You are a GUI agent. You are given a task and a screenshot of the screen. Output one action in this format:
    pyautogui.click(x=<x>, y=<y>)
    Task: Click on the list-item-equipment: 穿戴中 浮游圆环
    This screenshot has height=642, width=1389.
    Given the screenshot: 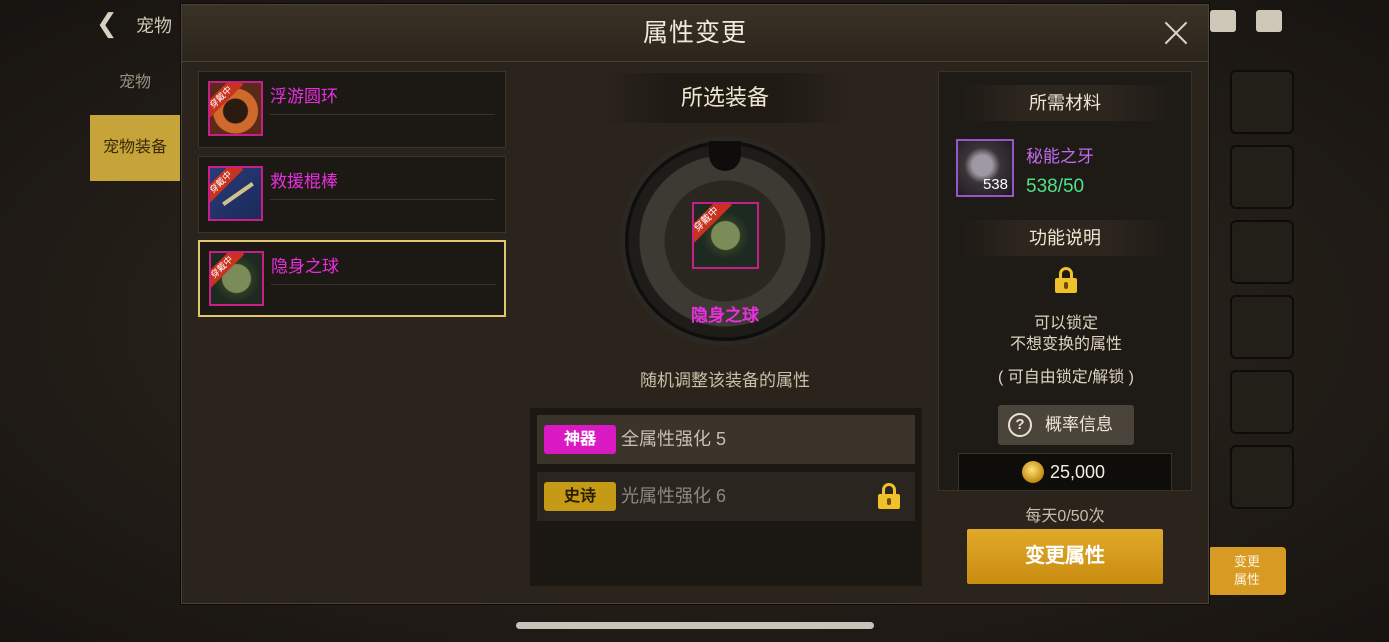 What is the action you would take?
    pyautogui.click(x=352, y=109)
    